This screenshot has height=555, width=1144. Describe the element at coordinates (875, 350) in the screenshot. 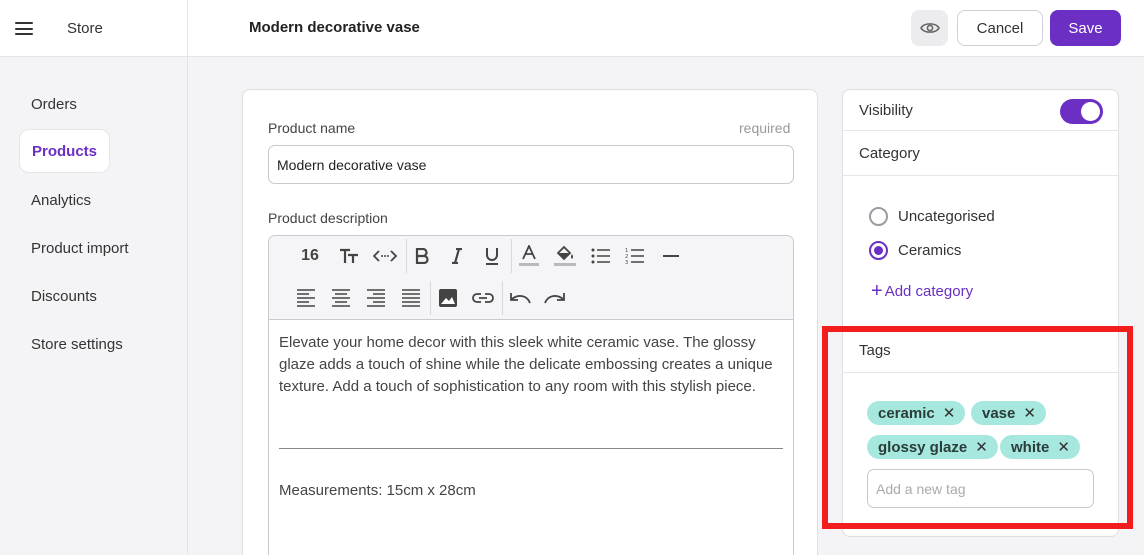

I see `tags-label: Tags` at that location.